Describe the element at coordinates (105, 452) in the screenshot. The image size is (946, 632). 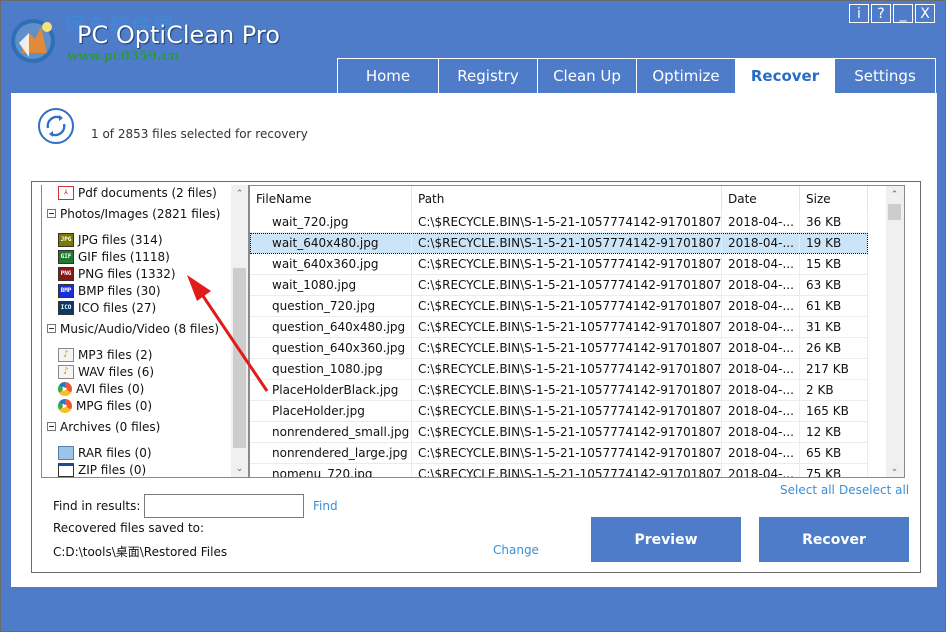
I see `tree-item: RAR files (0)` at that location.